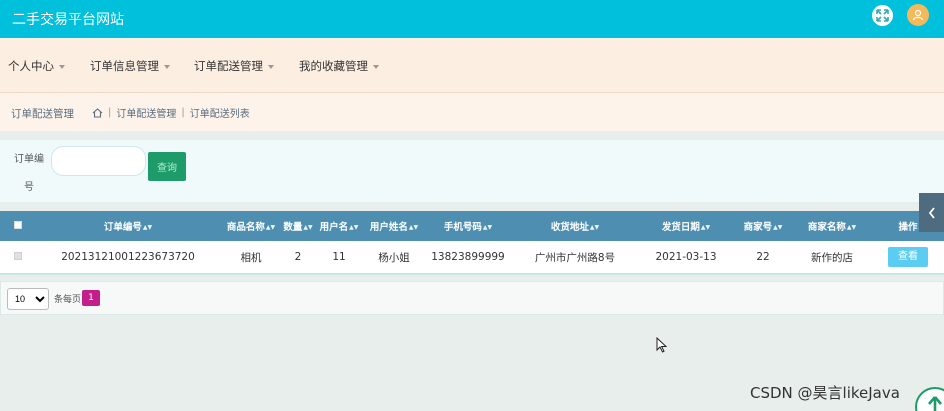 The width and height of the screenshot is (944, 411). What do you see at coordinates (339, 257) in the screenshot?
I see `cell-username: 11` at bounding box center [339, 257].